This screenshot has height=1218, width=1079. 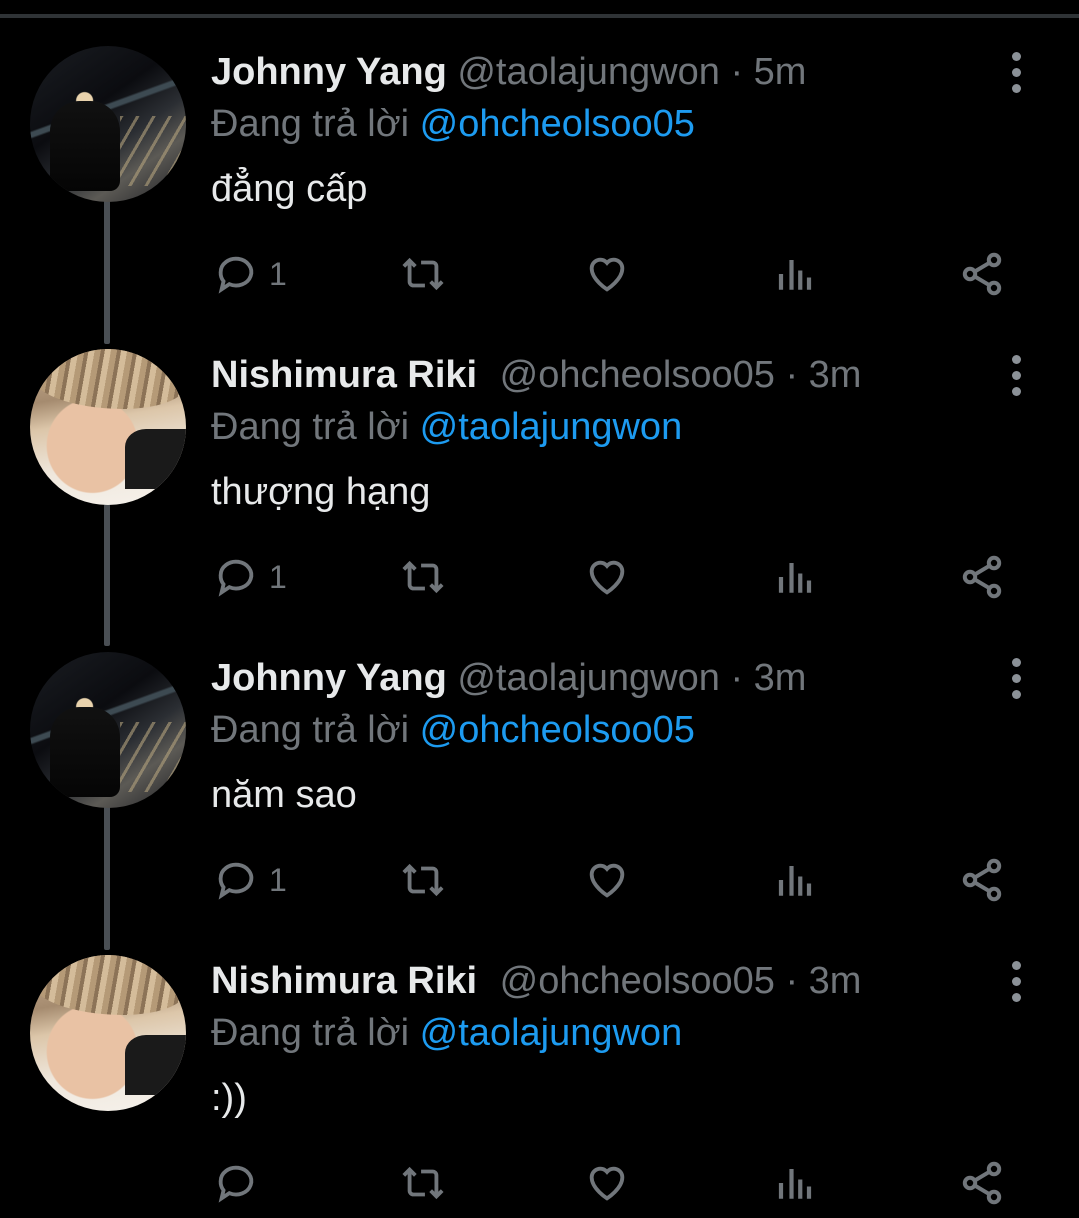 I want to click on tweet-text: :)), so click(x=229, y=1098).